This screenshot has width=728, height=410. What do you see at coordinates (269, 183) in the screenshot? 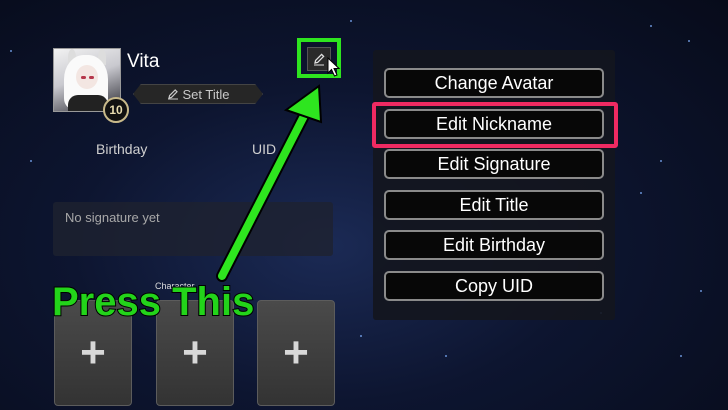
I see `annotation-arrow` at bounding box center [269, 183].